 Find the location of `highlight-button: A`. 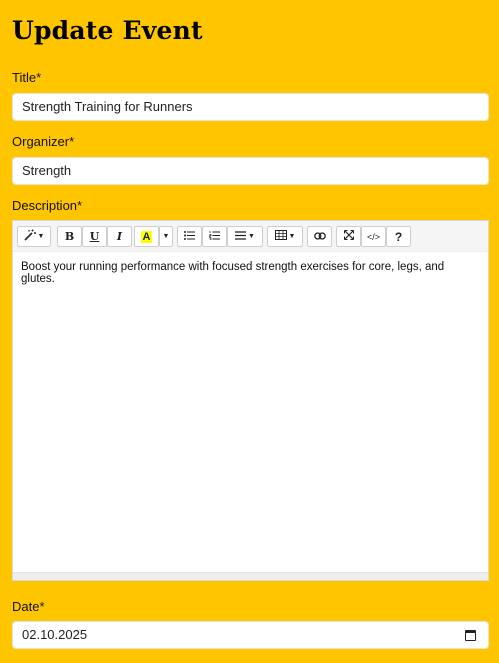

highlight-button: A is located at coordinates (146, 236).